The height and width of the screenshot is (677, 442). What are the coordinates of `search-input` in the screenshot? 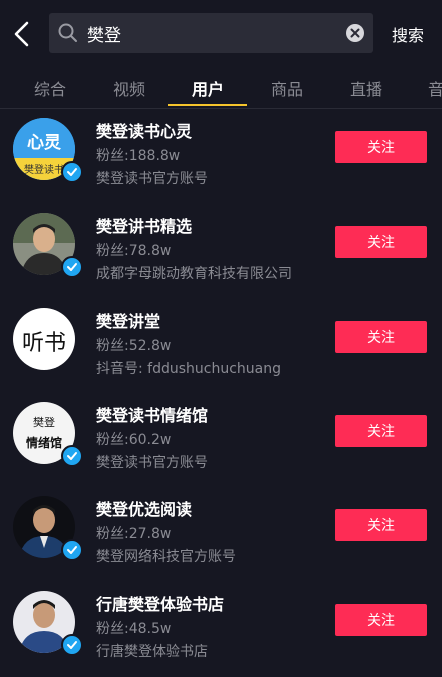 It's located at (212, 33).